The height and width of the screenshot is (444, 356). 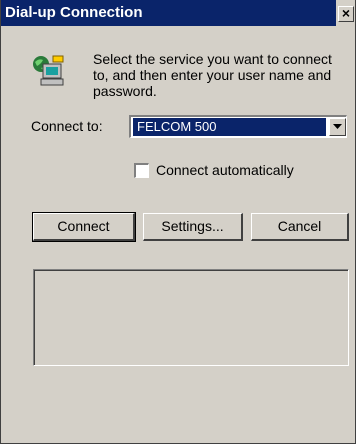 I want to click on network-computer-icon, so click(x=49, y=72).